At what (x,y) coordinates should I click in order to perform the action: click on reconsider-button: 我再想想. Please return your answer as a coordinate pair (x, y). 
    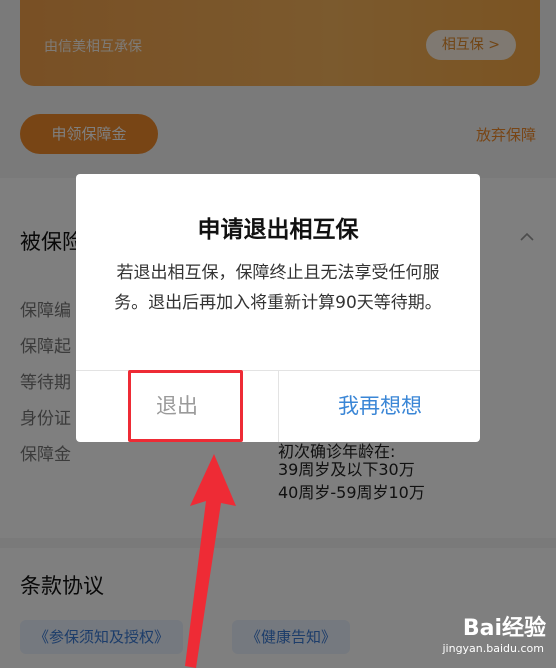
    Looking at the image, I should click on (380, 406).